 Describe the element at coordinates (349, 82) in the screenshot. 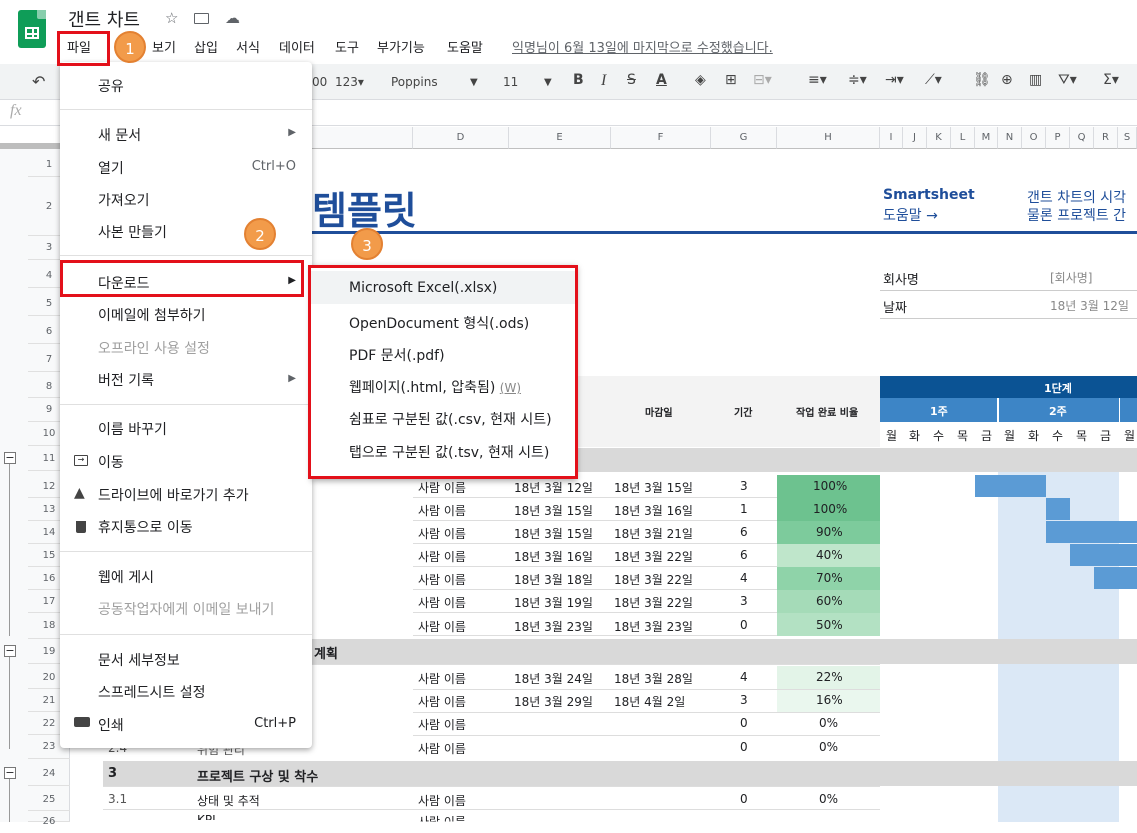

I see `number-format-button: 123▾` at that location.